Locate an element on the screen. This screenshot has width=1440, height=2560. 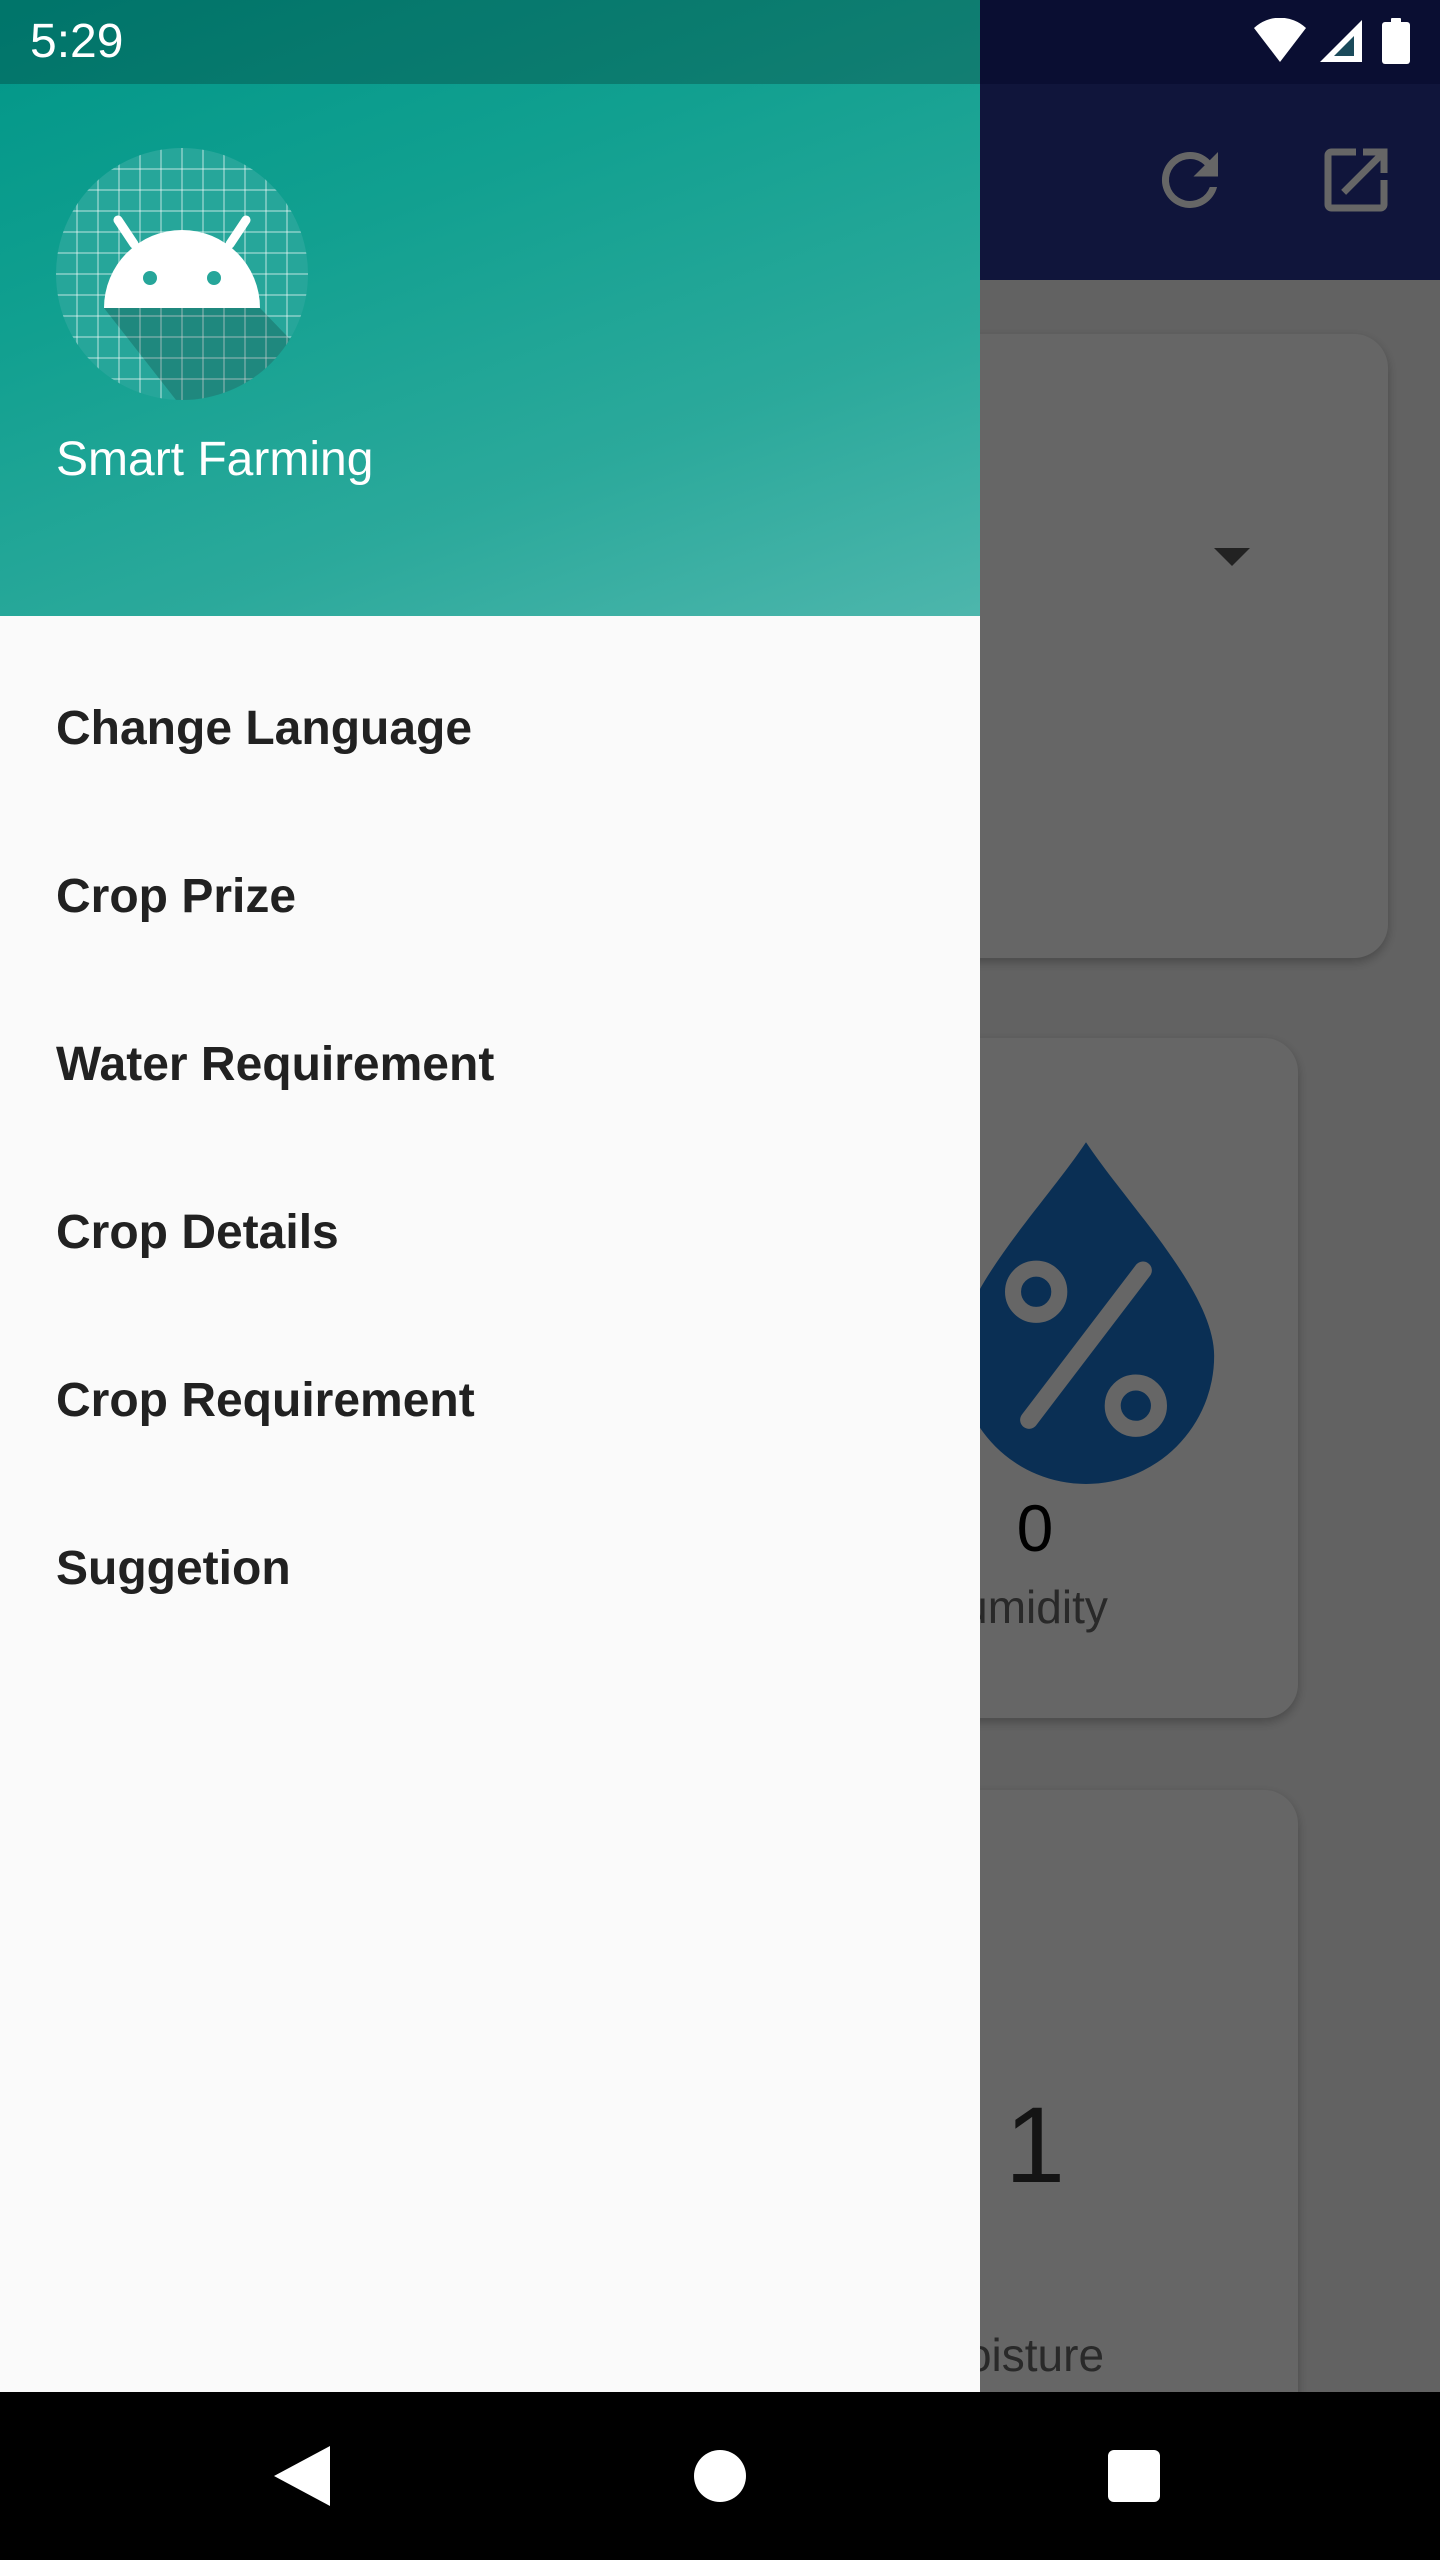
status-icons is located at coordinates (1332, 42).